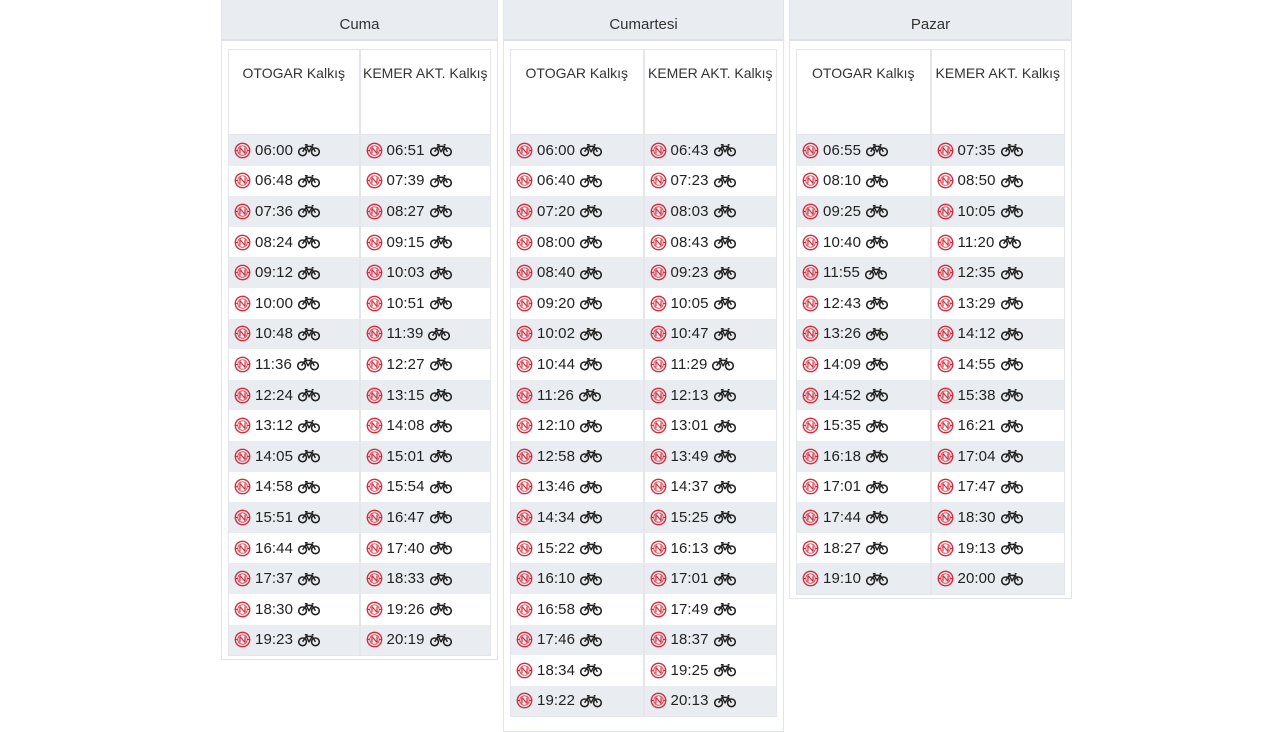 Image resolution: width=1280 pixels, height=732 pixels. Describe the element at coordinates (274, 242) in the screenshot. I see `departure-time: 08:24` at that location.